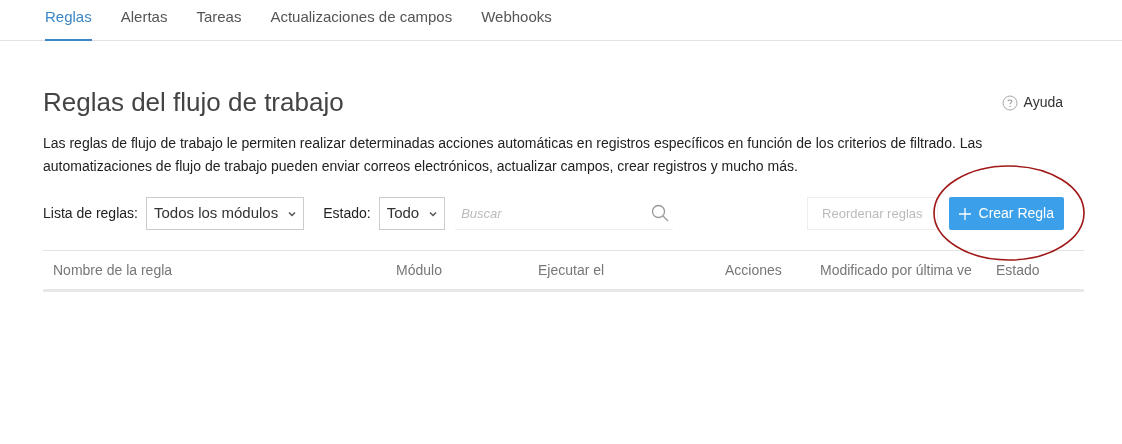 This screenshot has height=444, width=1122. What do you see at coordinates (572, 270) in the screenshot?
I see `column-header: Ejecutar el` at bounding box center [572, 270].